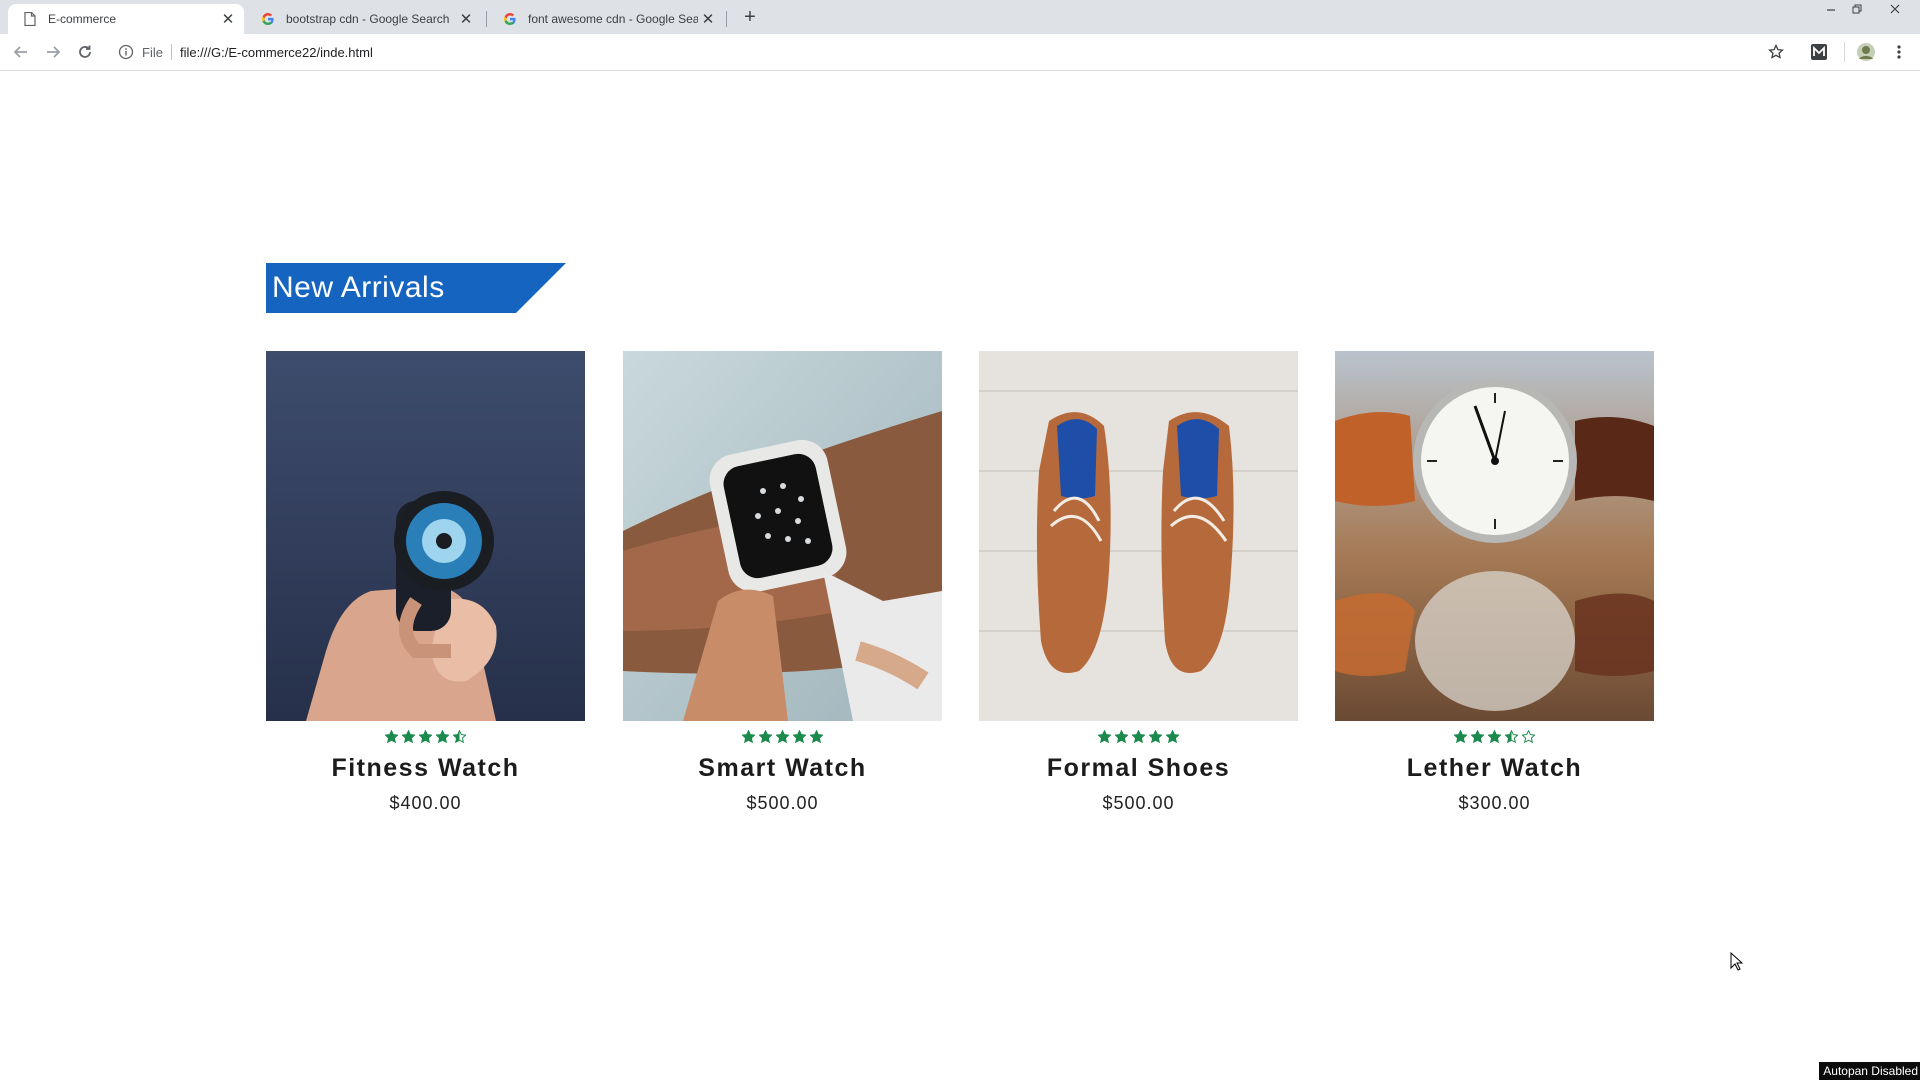  I want to click on status-text: Autopan Disabled, so click(1869, 1071).